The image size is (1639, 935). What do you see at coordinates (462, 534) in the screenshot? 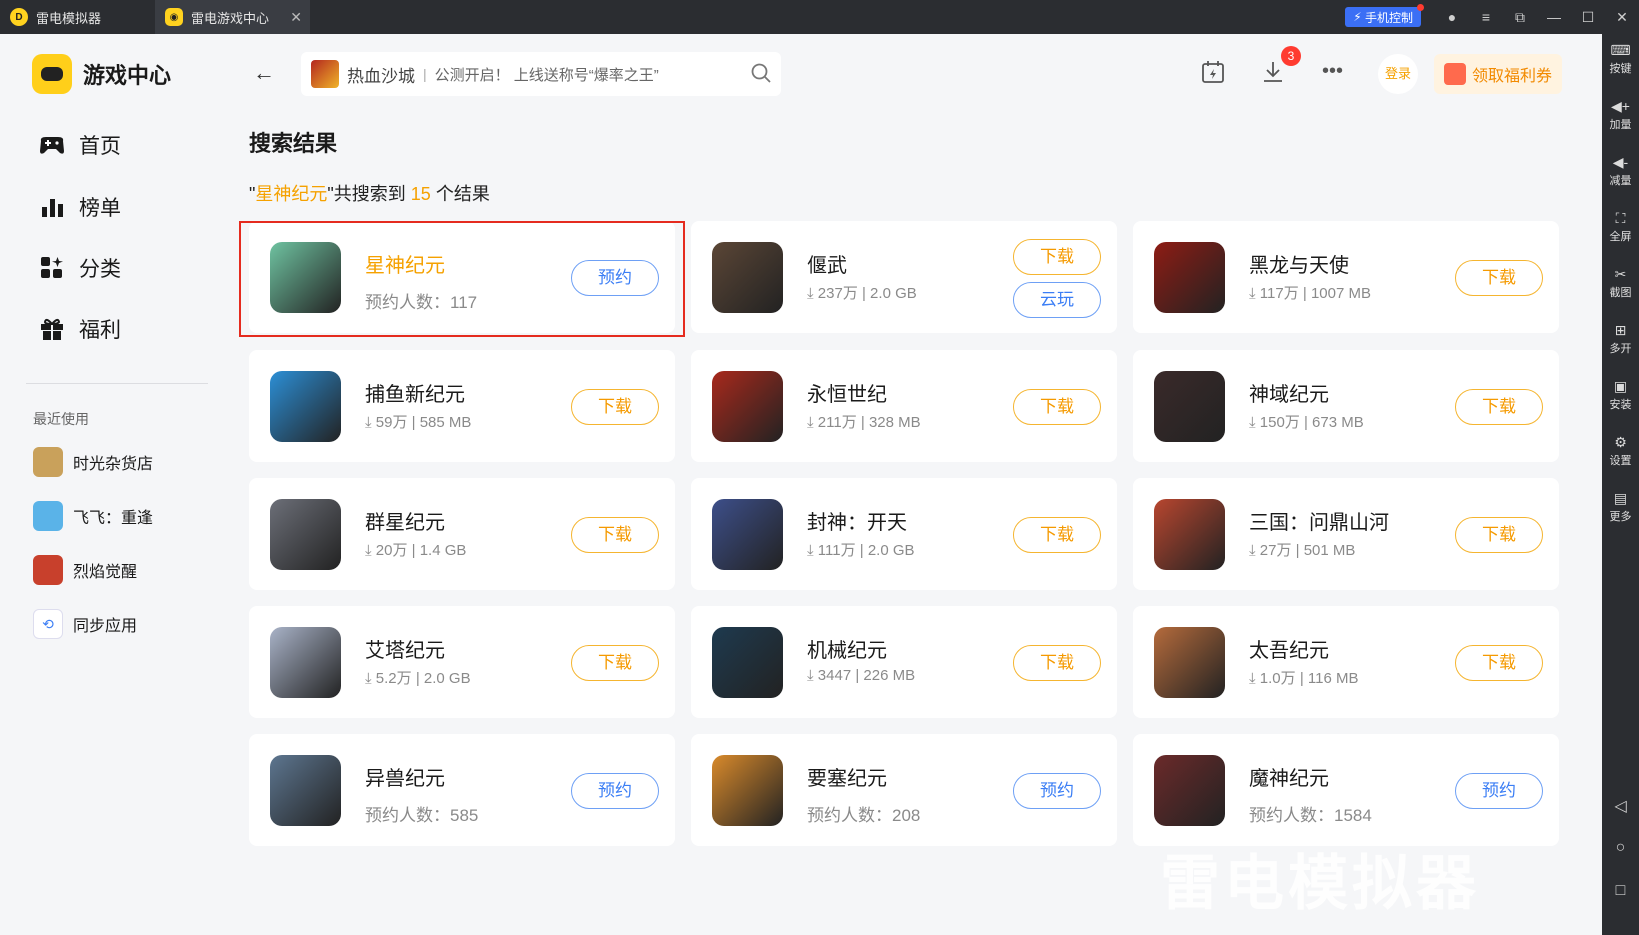
I see `game-result-card: 群星纪元 ⤓ 20万 | 1.4 GB 下载` at bounding box center [462, 534].